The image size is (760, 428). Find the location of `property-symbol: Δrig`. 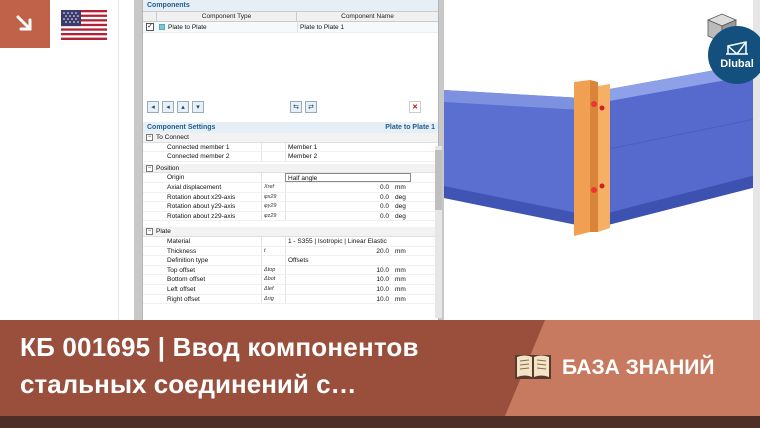

property-symbol: Δrig is located at coordinates (273, 299).